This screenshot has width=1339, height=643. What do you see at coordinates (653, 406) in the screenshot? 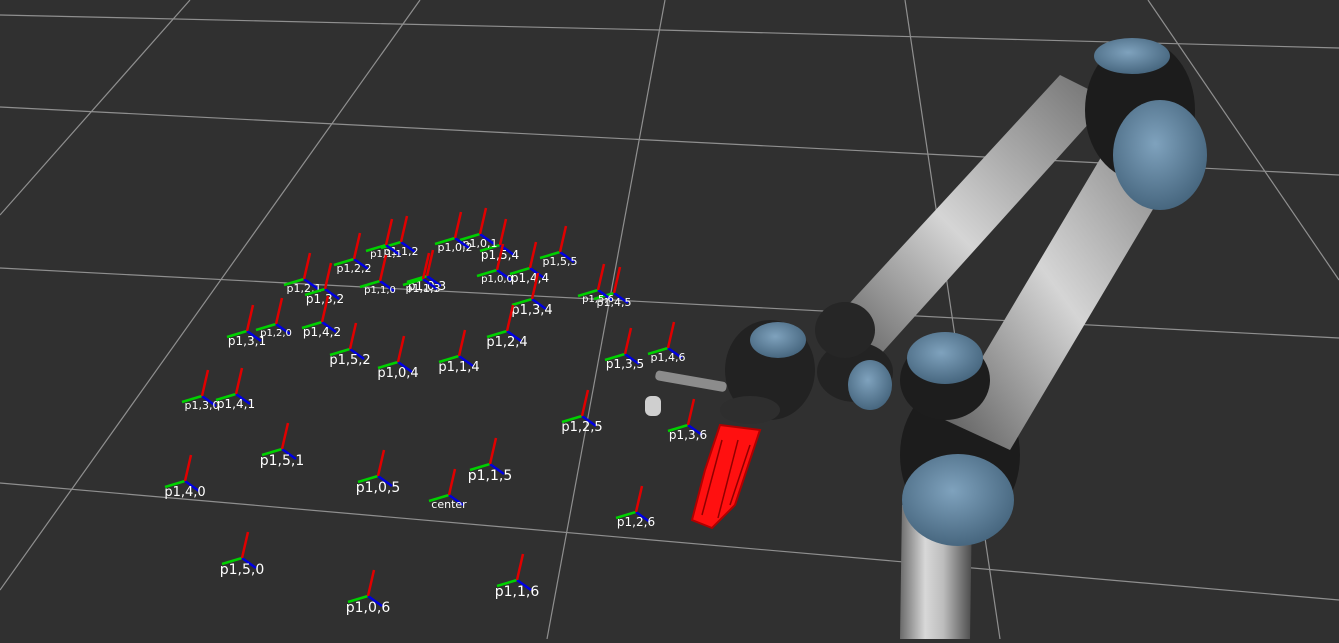
I see `robot-tool-tip` at bounding box center [653, 406].